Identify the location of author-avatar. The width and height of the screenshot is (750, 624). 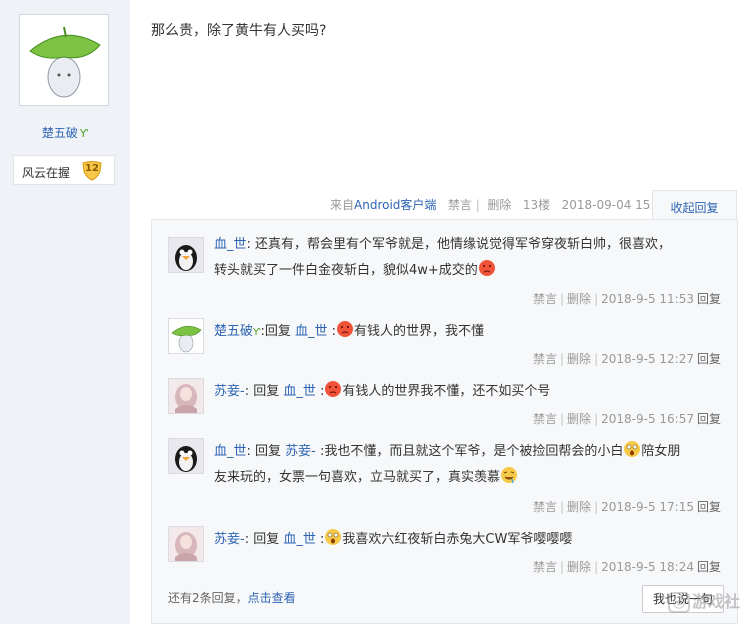
(64, 60).